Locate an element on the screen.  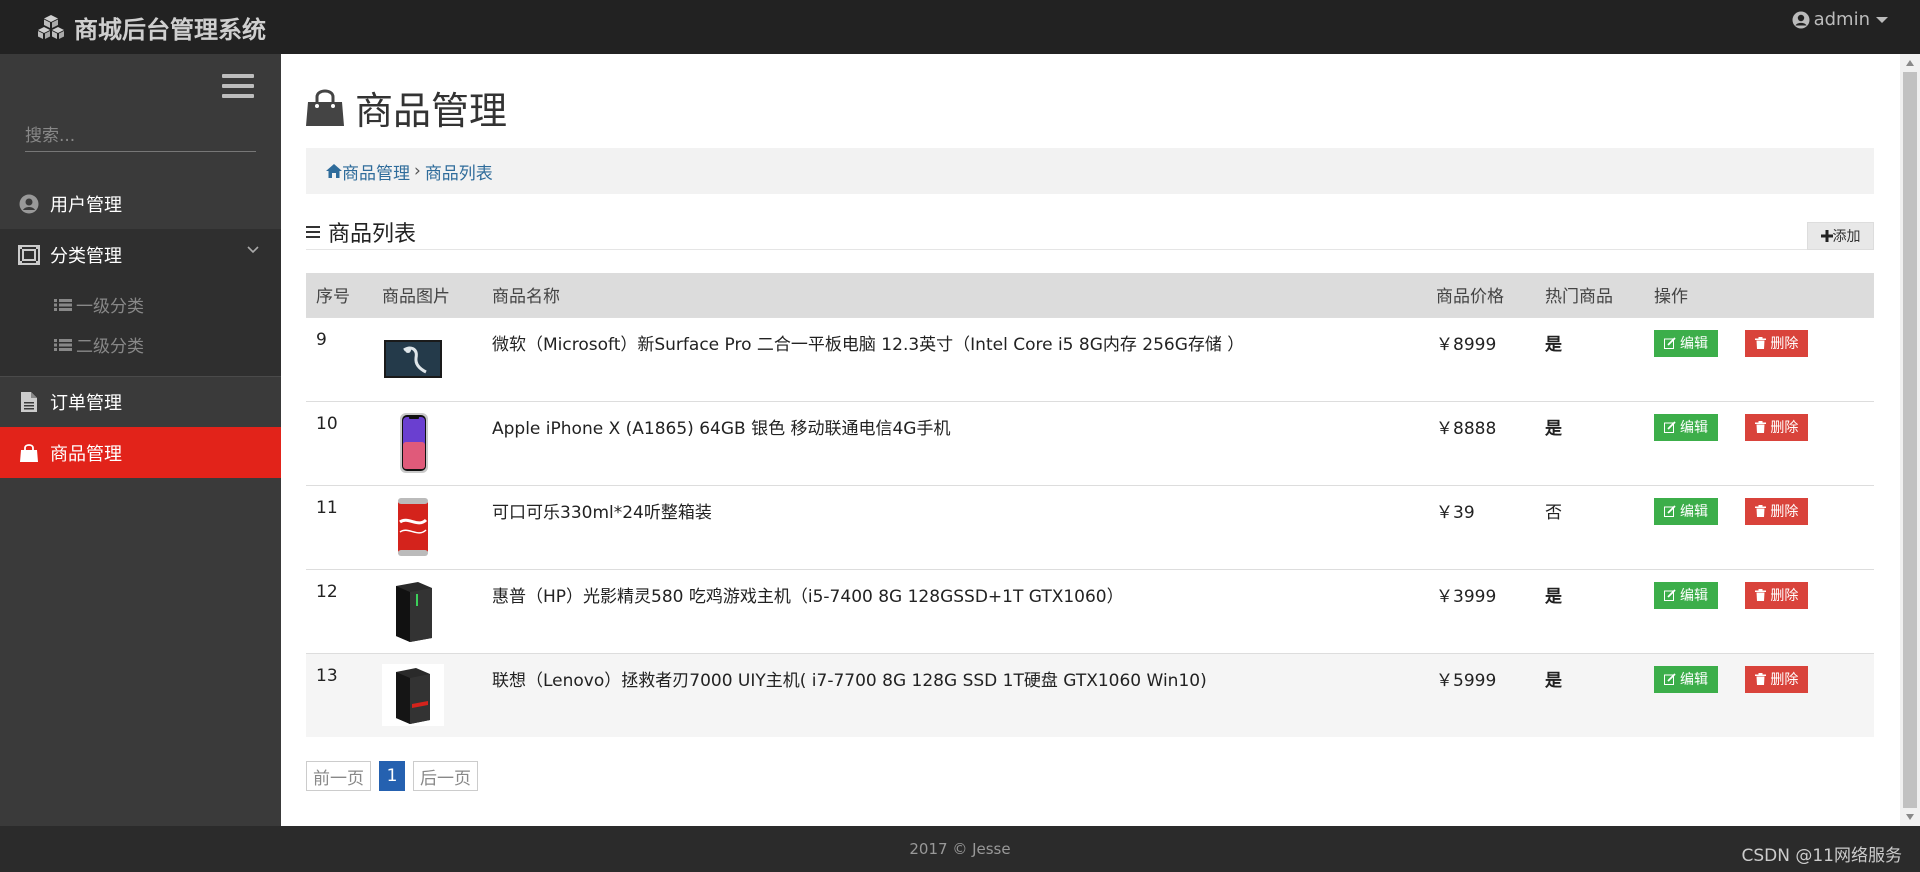
top-navbar: 商城后台管理系统 admin is located at coordinates (960, 27).